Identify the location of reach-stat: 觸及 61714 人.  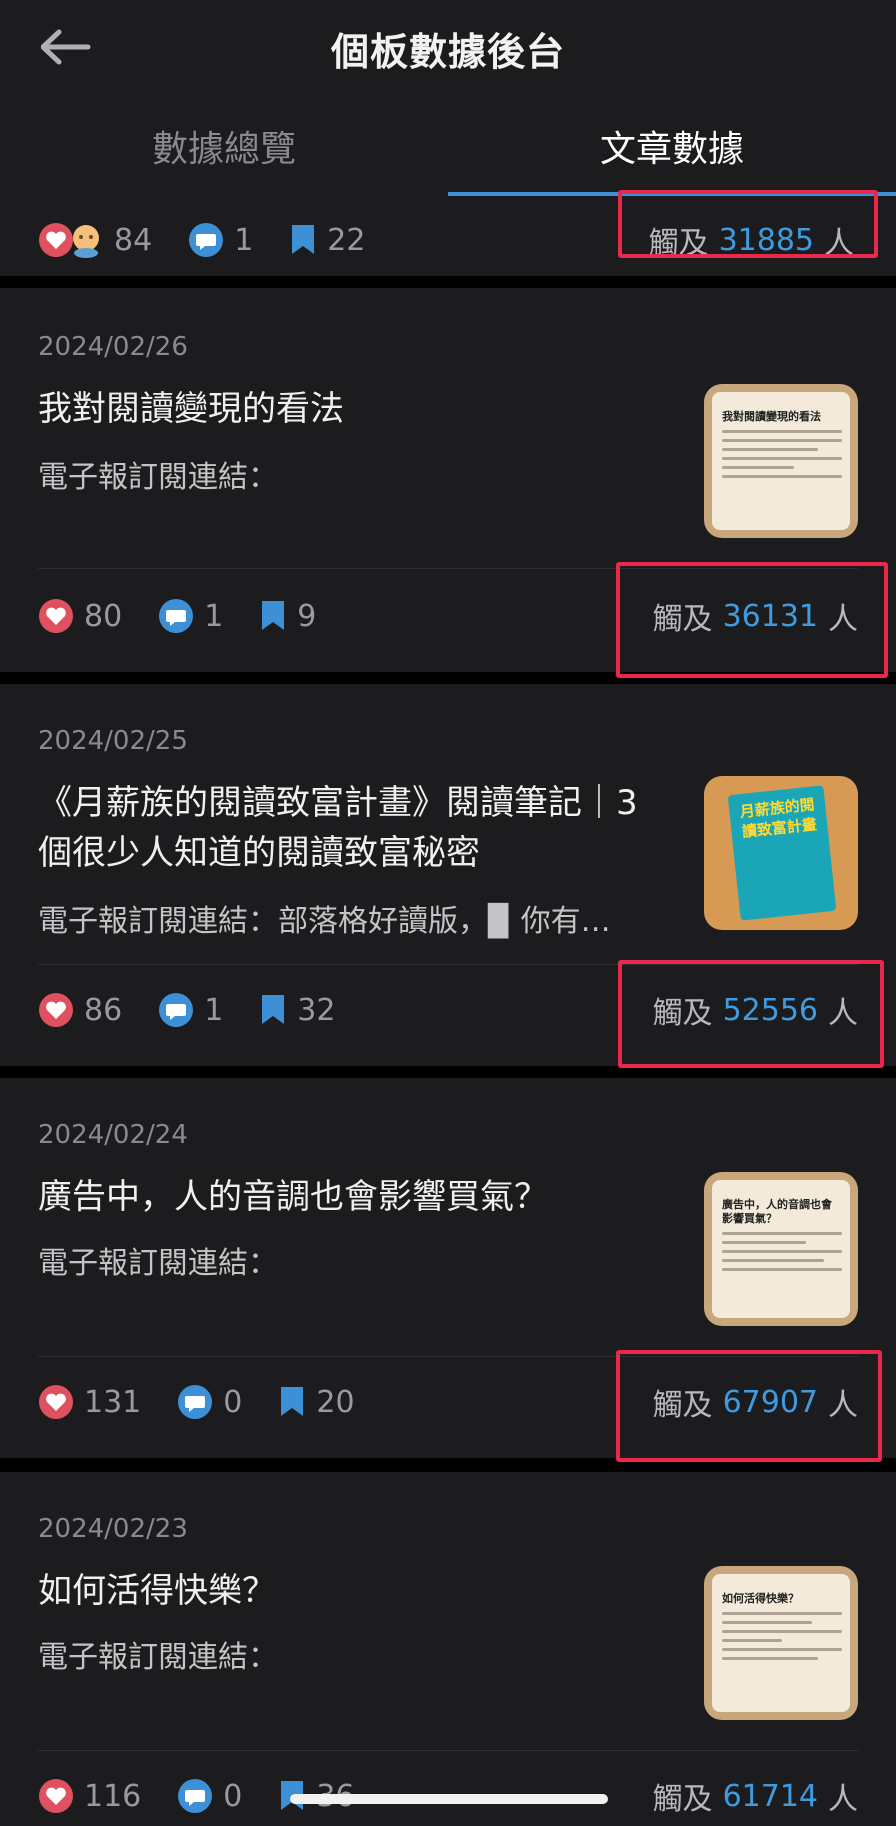
(755, 1796).